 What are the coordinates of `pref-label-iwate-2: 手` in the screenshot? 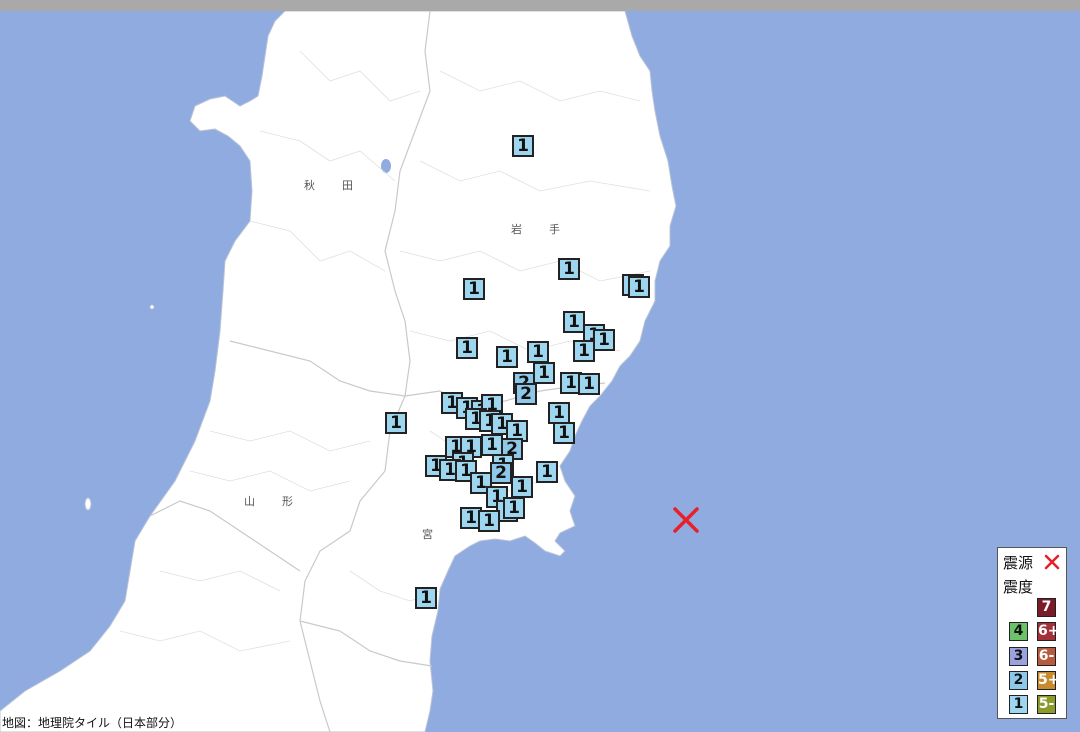 It's located at (554, 229).